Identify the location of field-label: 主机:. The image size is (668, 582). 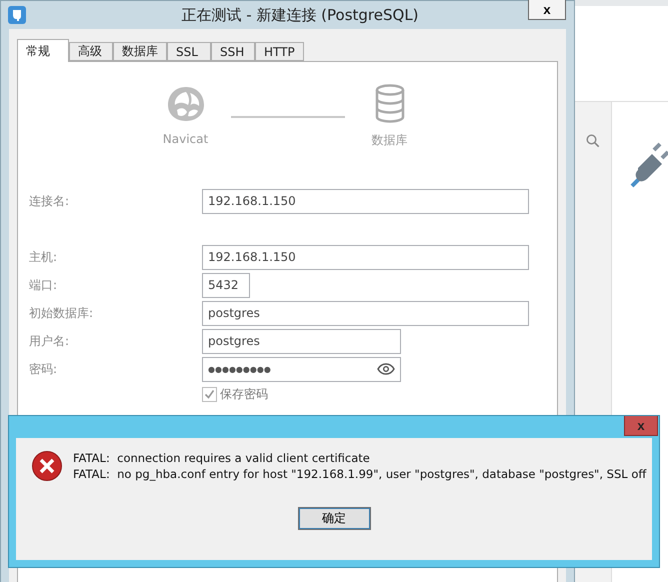
(43, 257).